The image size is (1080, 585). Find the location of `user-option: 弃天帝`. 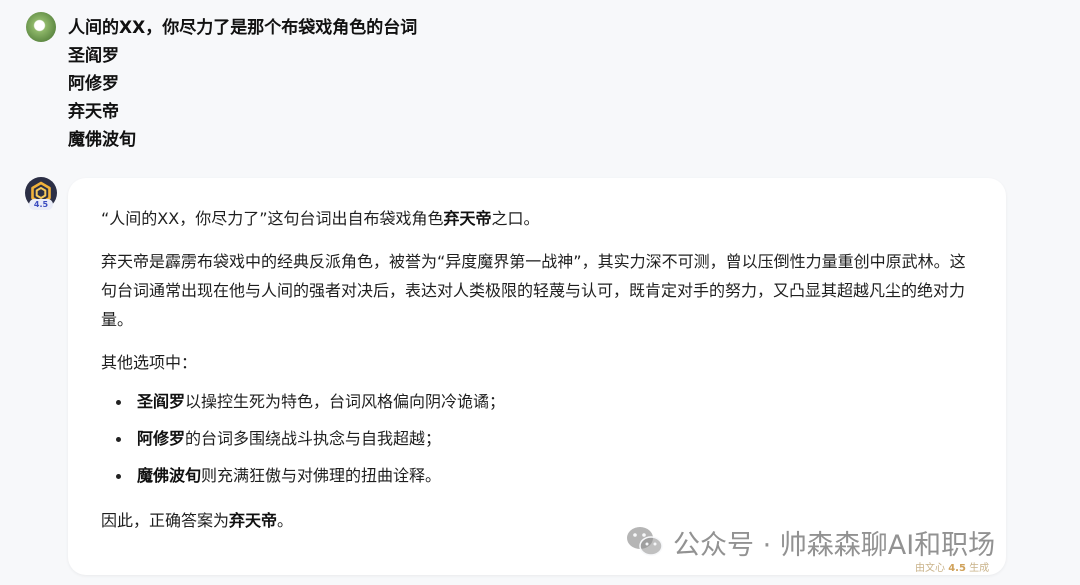

user-option: 弃天帝 is located at coordinates (93, 112).